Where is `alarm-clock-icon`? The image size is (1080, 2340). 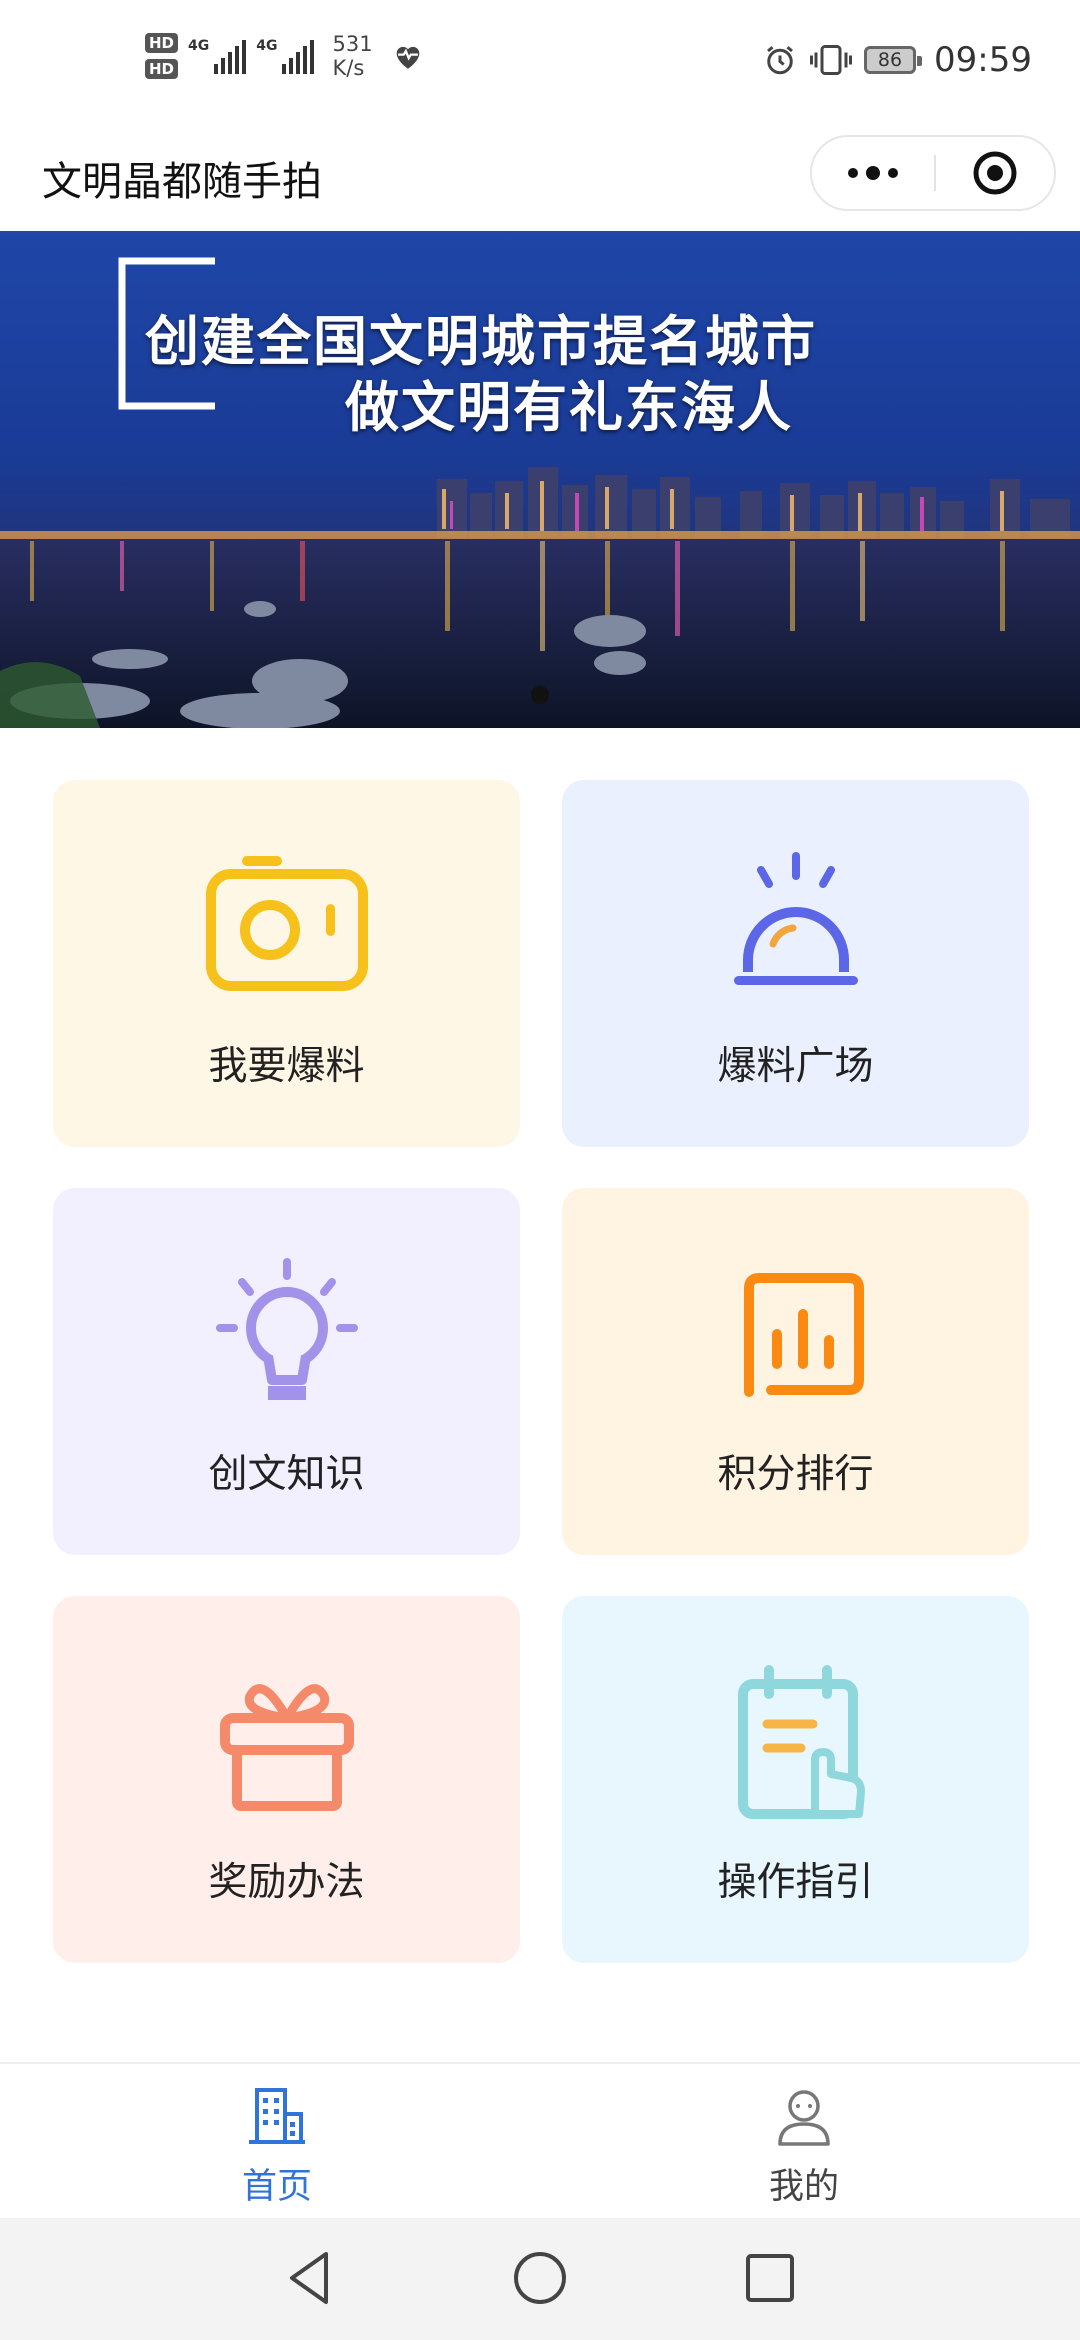
alarm-clock-icon is located at coordinates (780, 60).